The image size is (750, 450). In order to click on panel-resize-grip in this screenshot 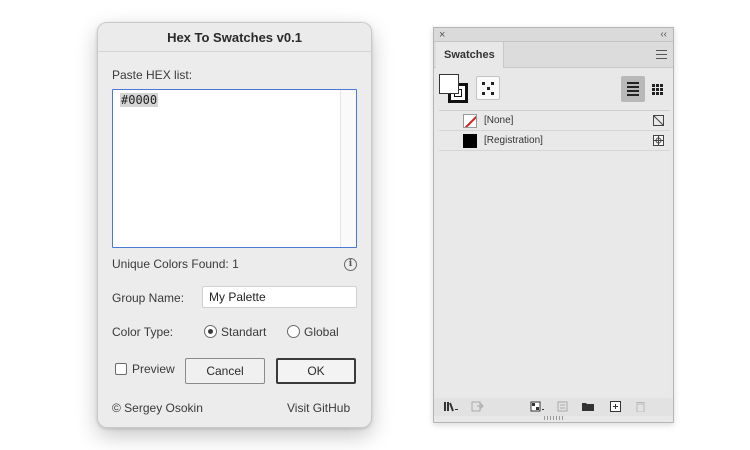, I will do `click(554, 418)`.